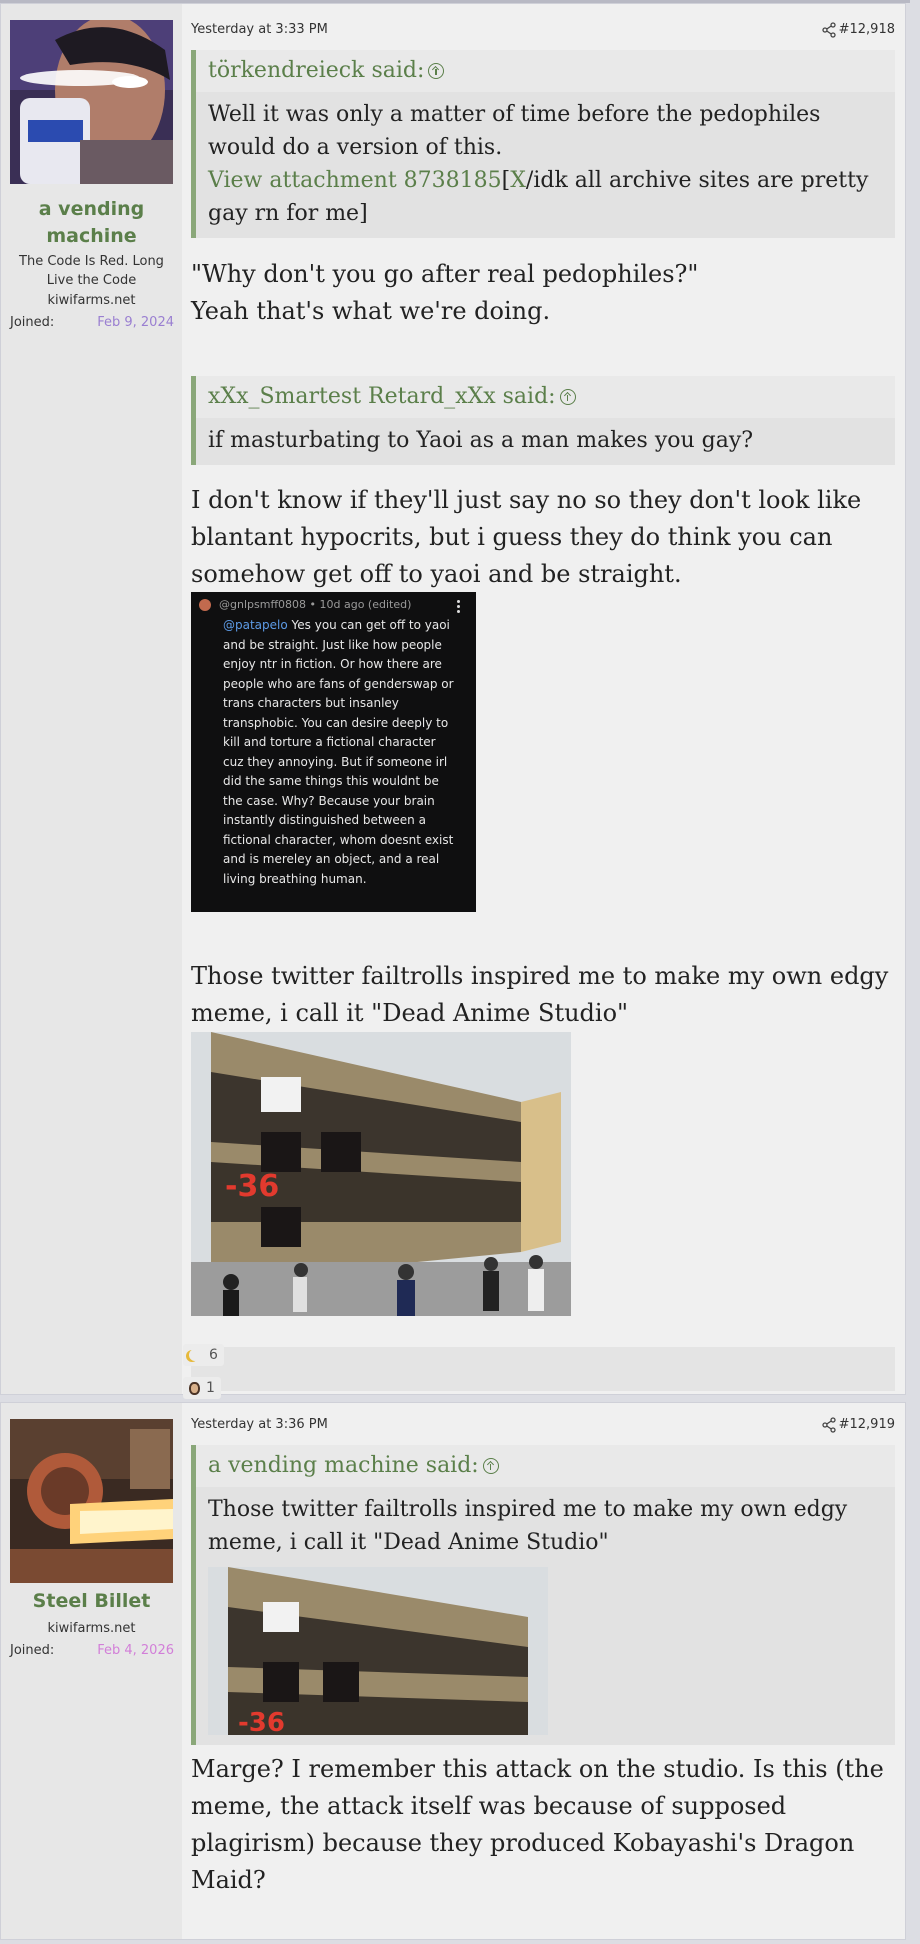 Image resolution: width=920 pixels, height=1944 pixels. I want to click on post-meta: Yesterday at 3:33 PM #12,918, so click(543, 33).